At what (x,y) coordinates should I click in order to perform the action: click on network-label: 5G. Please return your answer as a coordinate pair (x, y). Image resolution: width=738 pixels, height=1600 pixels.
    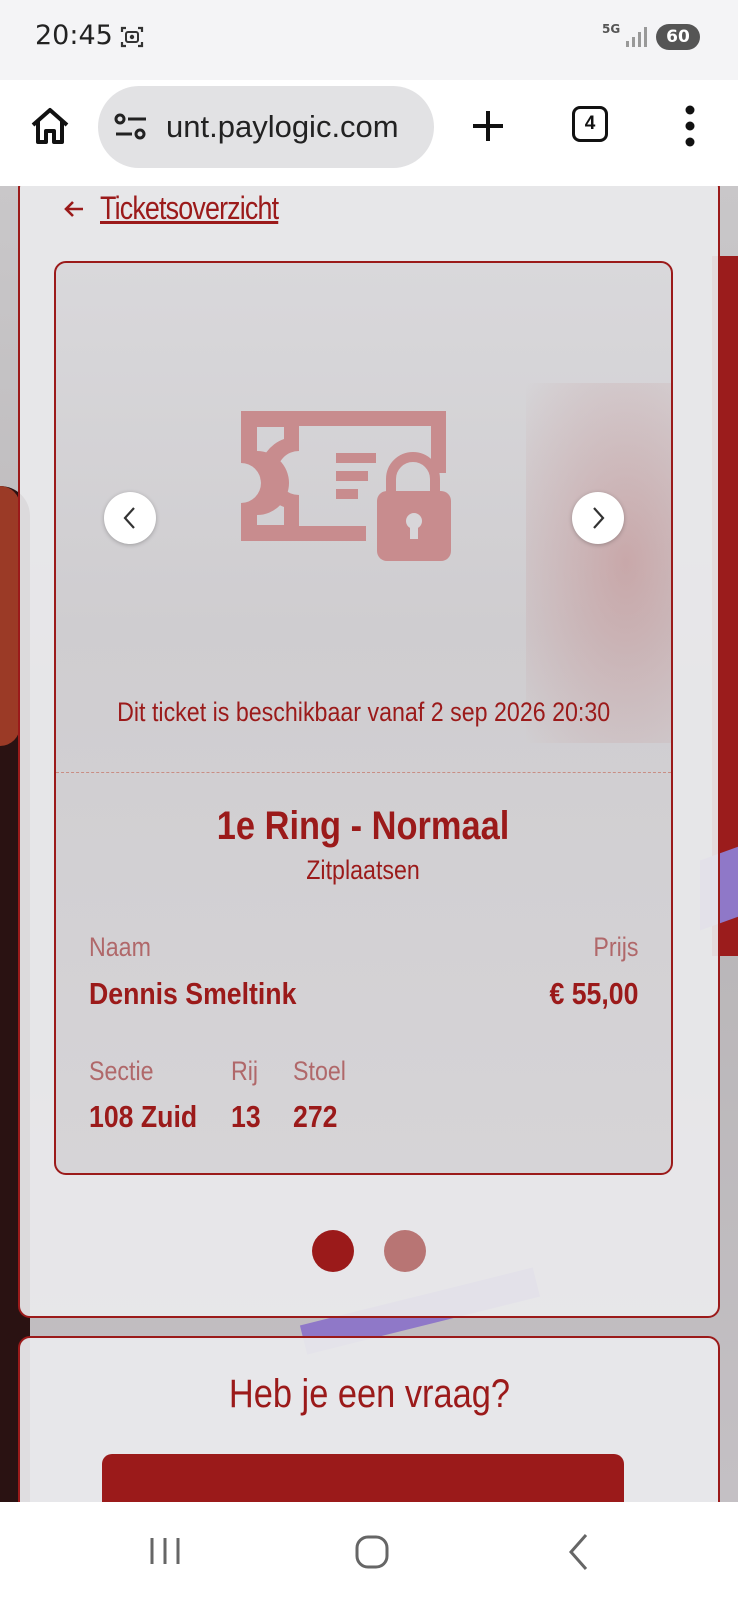
    Looking at the image, I should click on (611, 29).